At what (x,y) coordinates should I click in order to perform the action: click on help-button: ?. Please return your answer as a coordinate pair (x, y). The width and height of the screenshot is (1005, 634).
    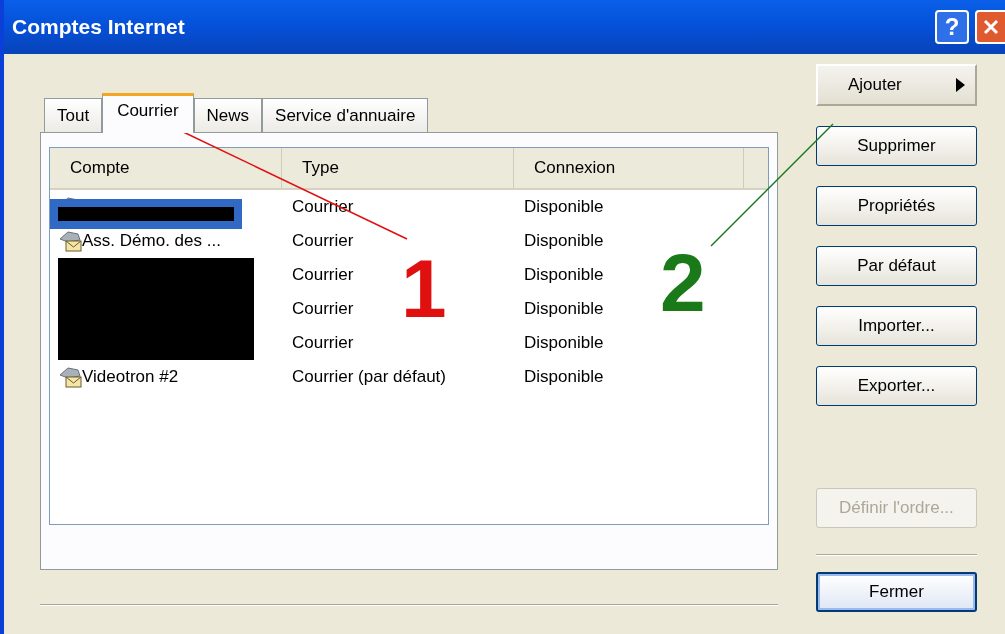
    Looking at the image, I should click on (952, 27).